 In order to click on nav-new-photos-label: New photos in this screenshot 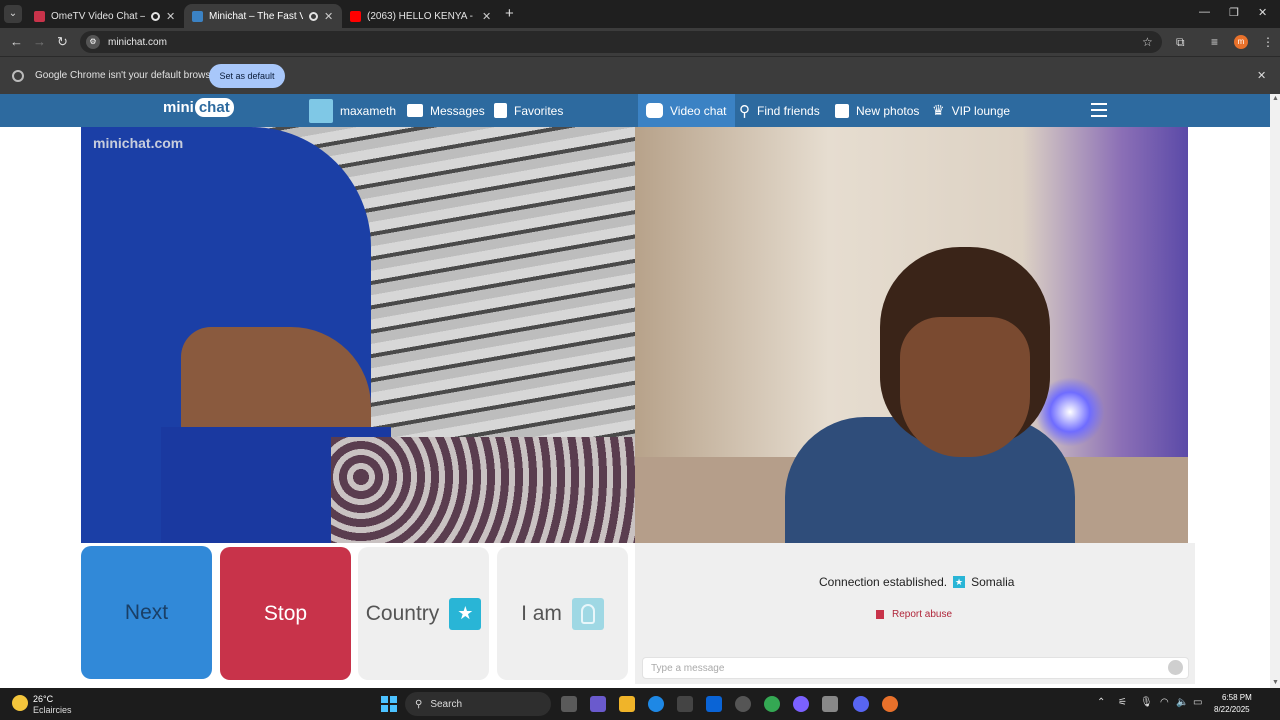, I will do `click(888, 110)`.